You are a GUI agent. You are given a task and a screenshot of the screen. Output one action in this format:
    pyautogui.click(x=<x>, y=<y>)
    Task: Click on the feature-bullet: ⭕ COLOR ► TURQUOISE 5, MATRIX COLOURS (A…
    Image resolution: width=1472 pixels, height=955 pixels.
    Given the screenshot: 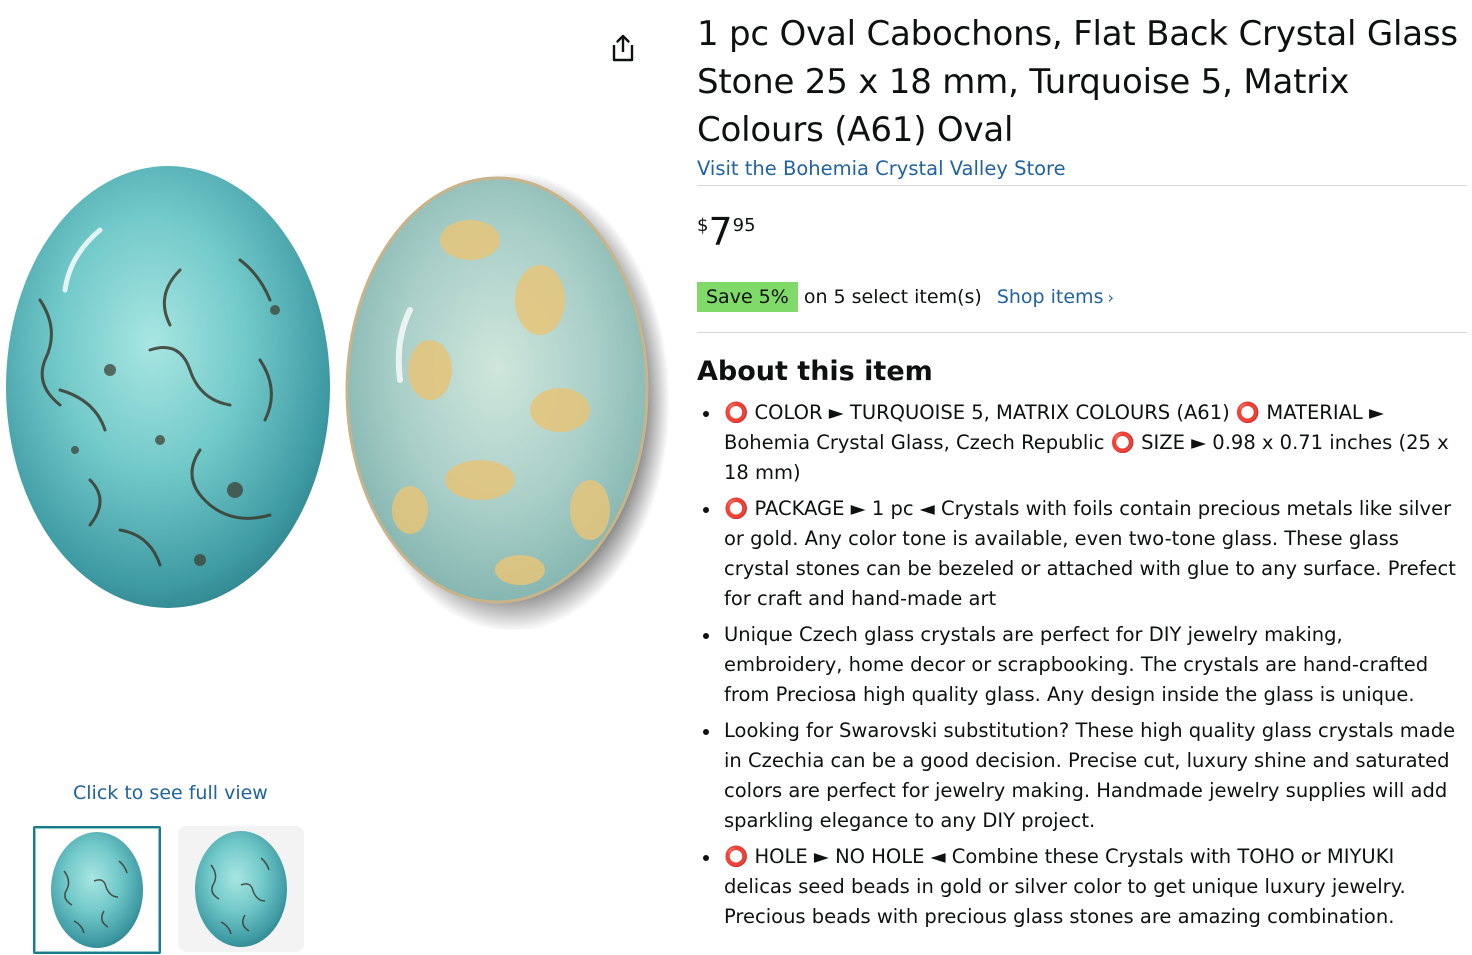 What is the action you would take?
    pyautogui.click(x=1082, y=443)
    